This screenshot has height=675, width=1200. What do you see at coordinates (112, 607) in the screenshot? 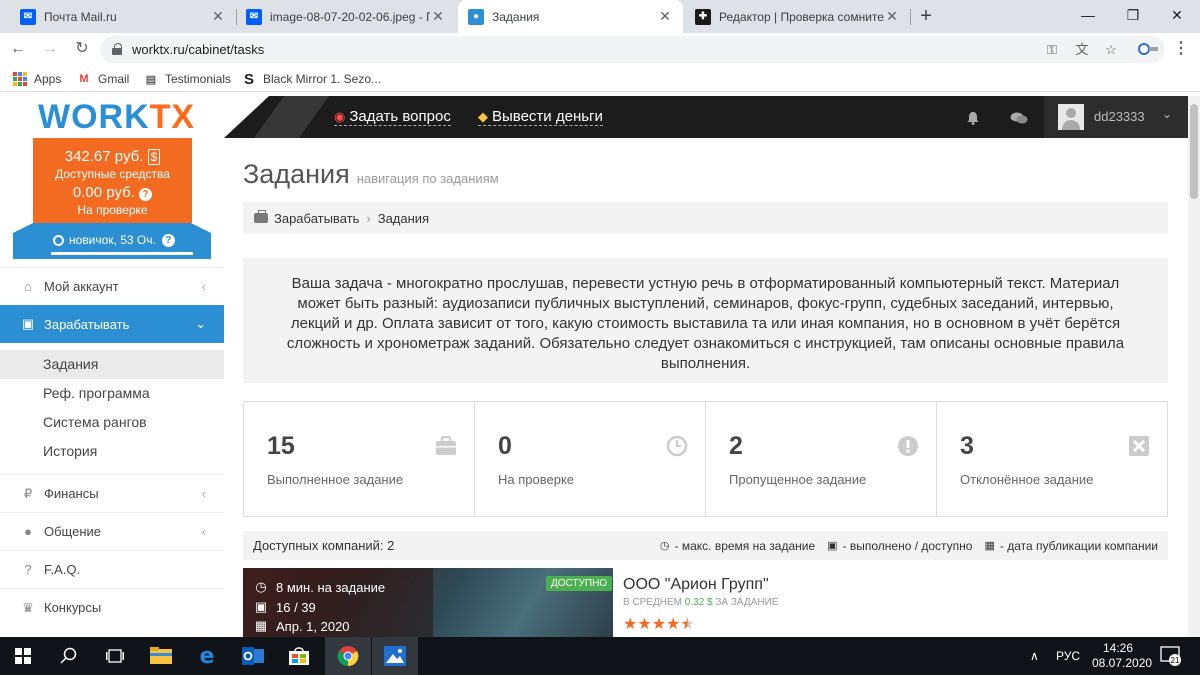
I see `sidebar-item-contests: ♛ Конкурсы` at bounding box center [112, 607].